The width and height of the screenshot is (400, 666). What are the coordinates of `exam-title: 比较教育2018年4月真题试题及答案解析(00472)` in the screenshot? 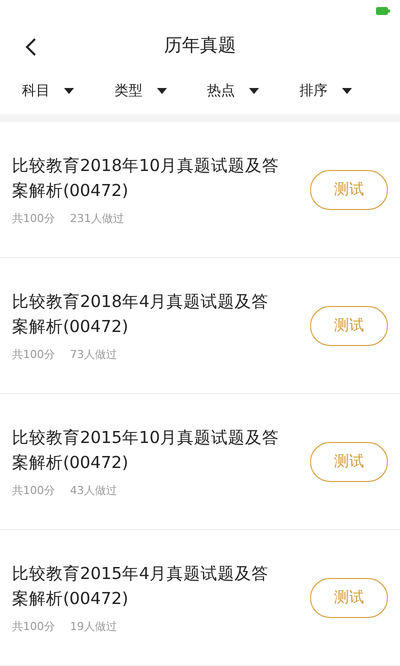 It's located at (148, 314).